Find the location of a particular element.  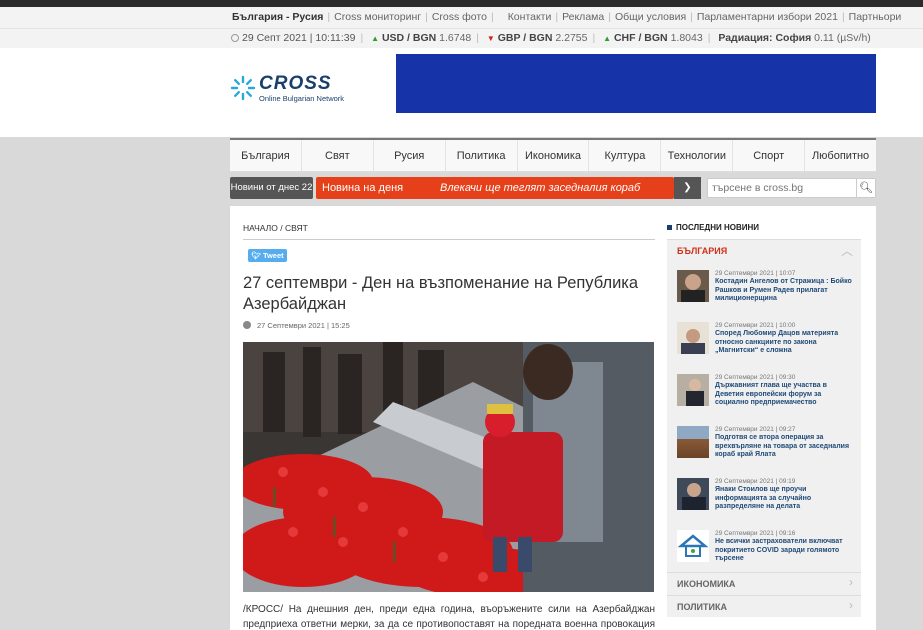

top-dark-strip is located at coordinates (461, 3).